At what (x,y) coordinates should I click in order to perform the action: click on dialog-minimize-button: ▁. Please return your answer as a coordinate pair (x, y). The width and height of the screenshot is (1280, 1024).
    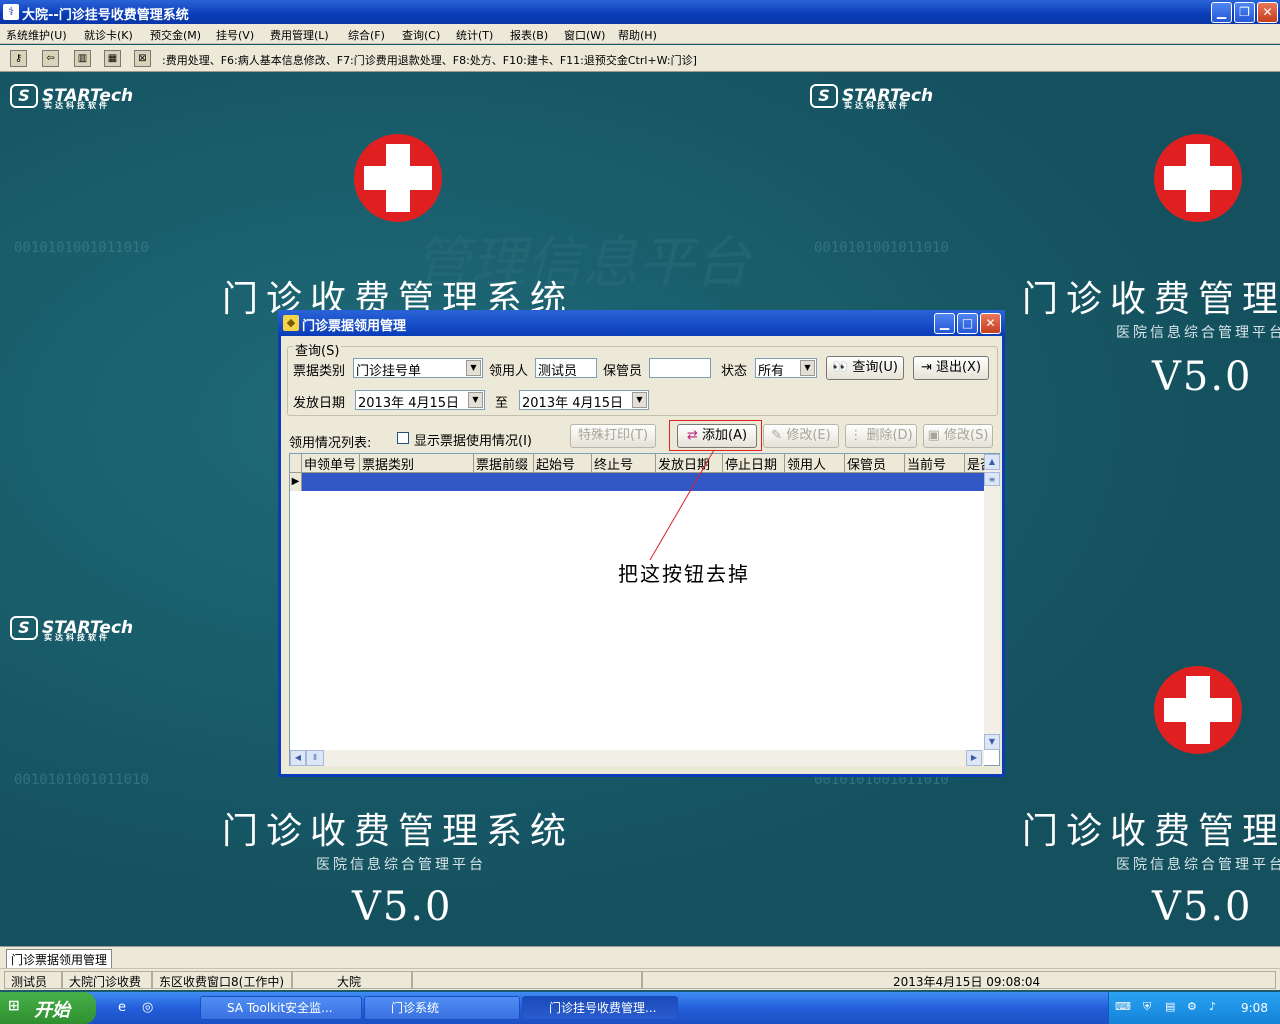
    Looking at the image, I should click on (944, 323).